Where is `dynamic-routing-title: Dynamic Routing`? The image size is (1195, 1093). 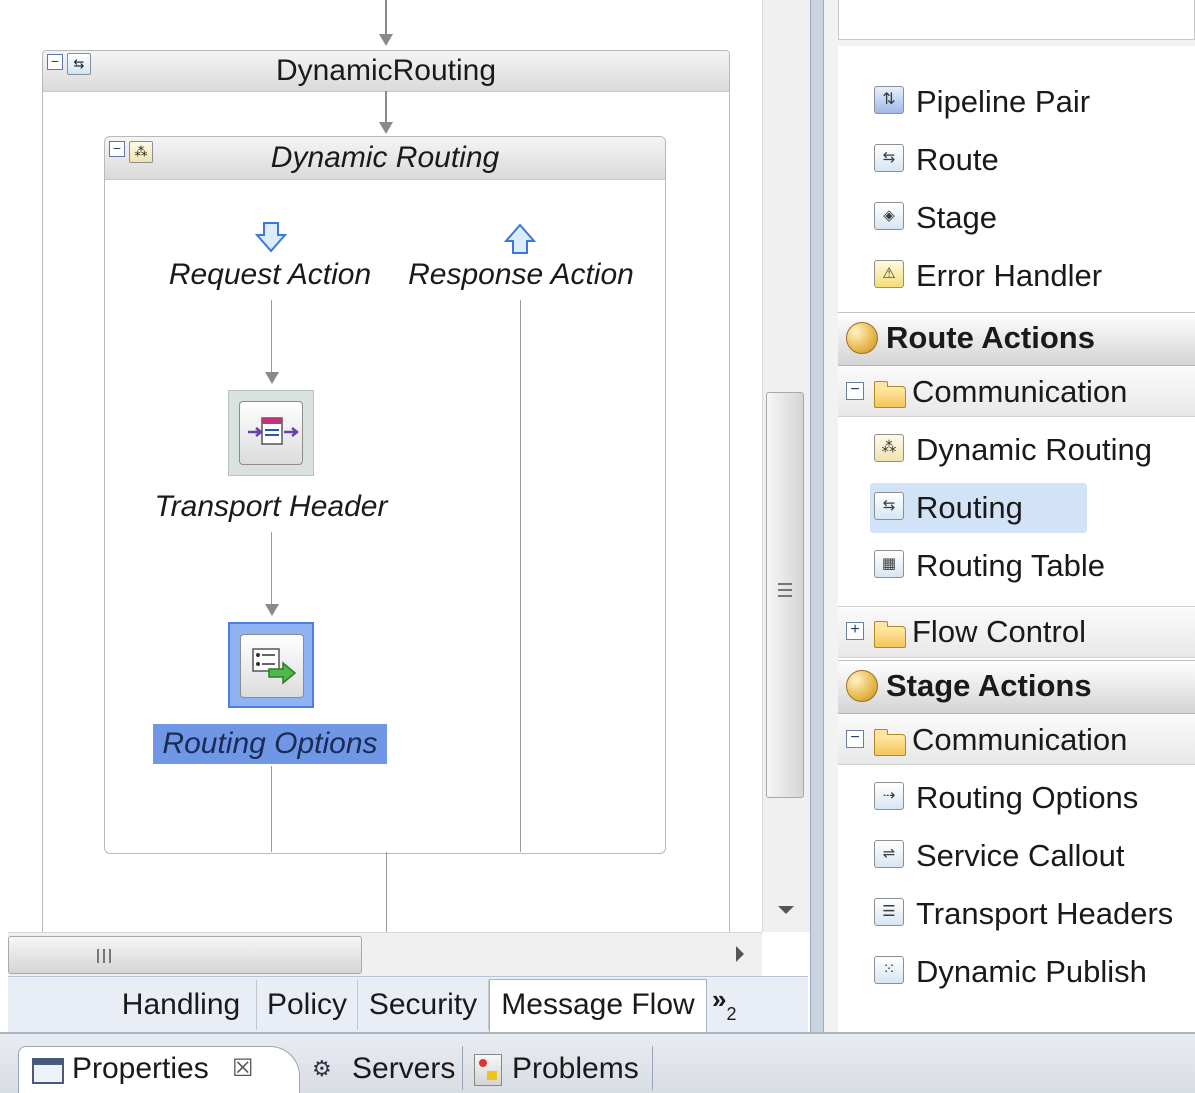
dynamic-routing-title: Dynamic Routing is located at coordinates (385, 157).